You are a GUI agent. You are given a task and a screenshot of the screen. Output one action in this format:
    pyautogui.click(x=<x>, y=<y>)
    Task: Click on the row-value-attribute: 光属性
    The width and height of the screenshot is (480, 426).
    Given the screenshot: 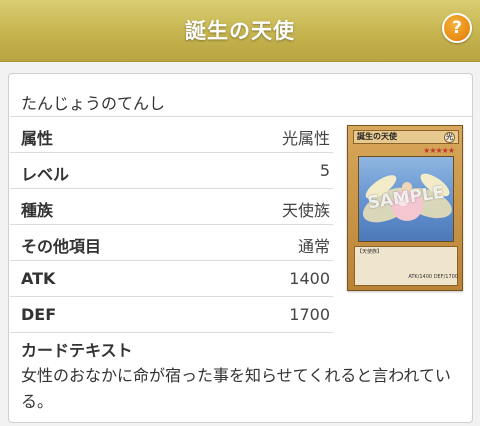 What is the action you would take?
    pyautogui.click(x=305, y=138)
    